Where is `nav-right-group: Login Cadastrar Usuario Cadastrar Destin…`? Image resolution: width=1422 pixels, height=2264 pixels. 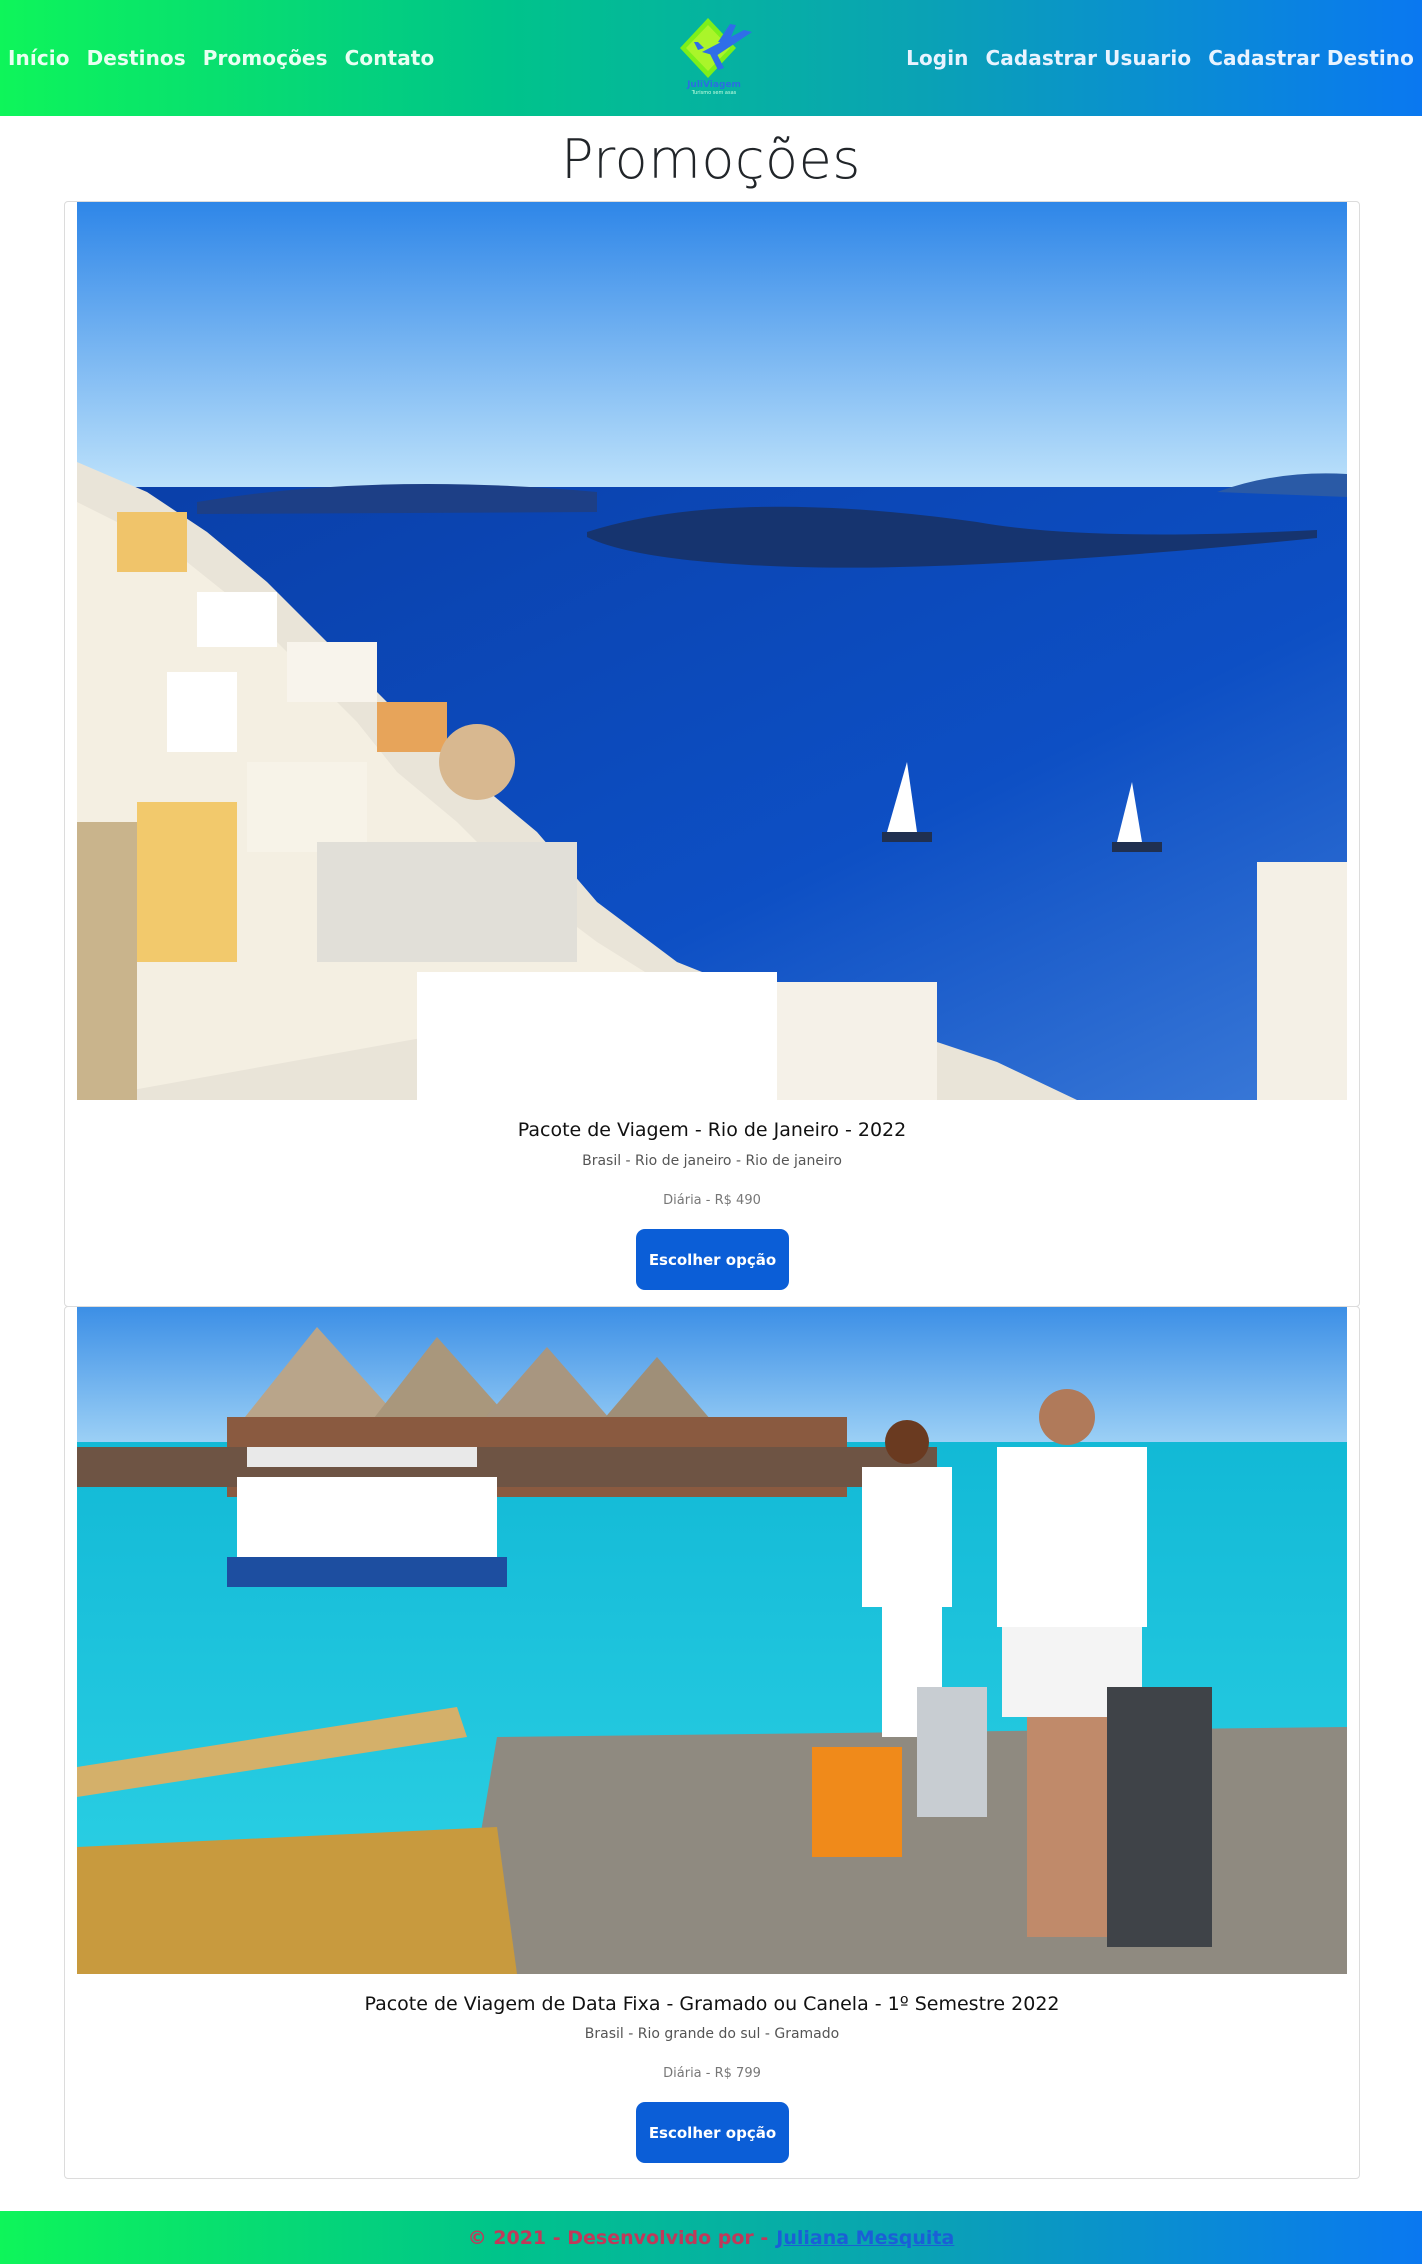
nav-right-group: Login Cadastrar Usuario Cadastrar Destin… is located at coordinates (1160, 58).